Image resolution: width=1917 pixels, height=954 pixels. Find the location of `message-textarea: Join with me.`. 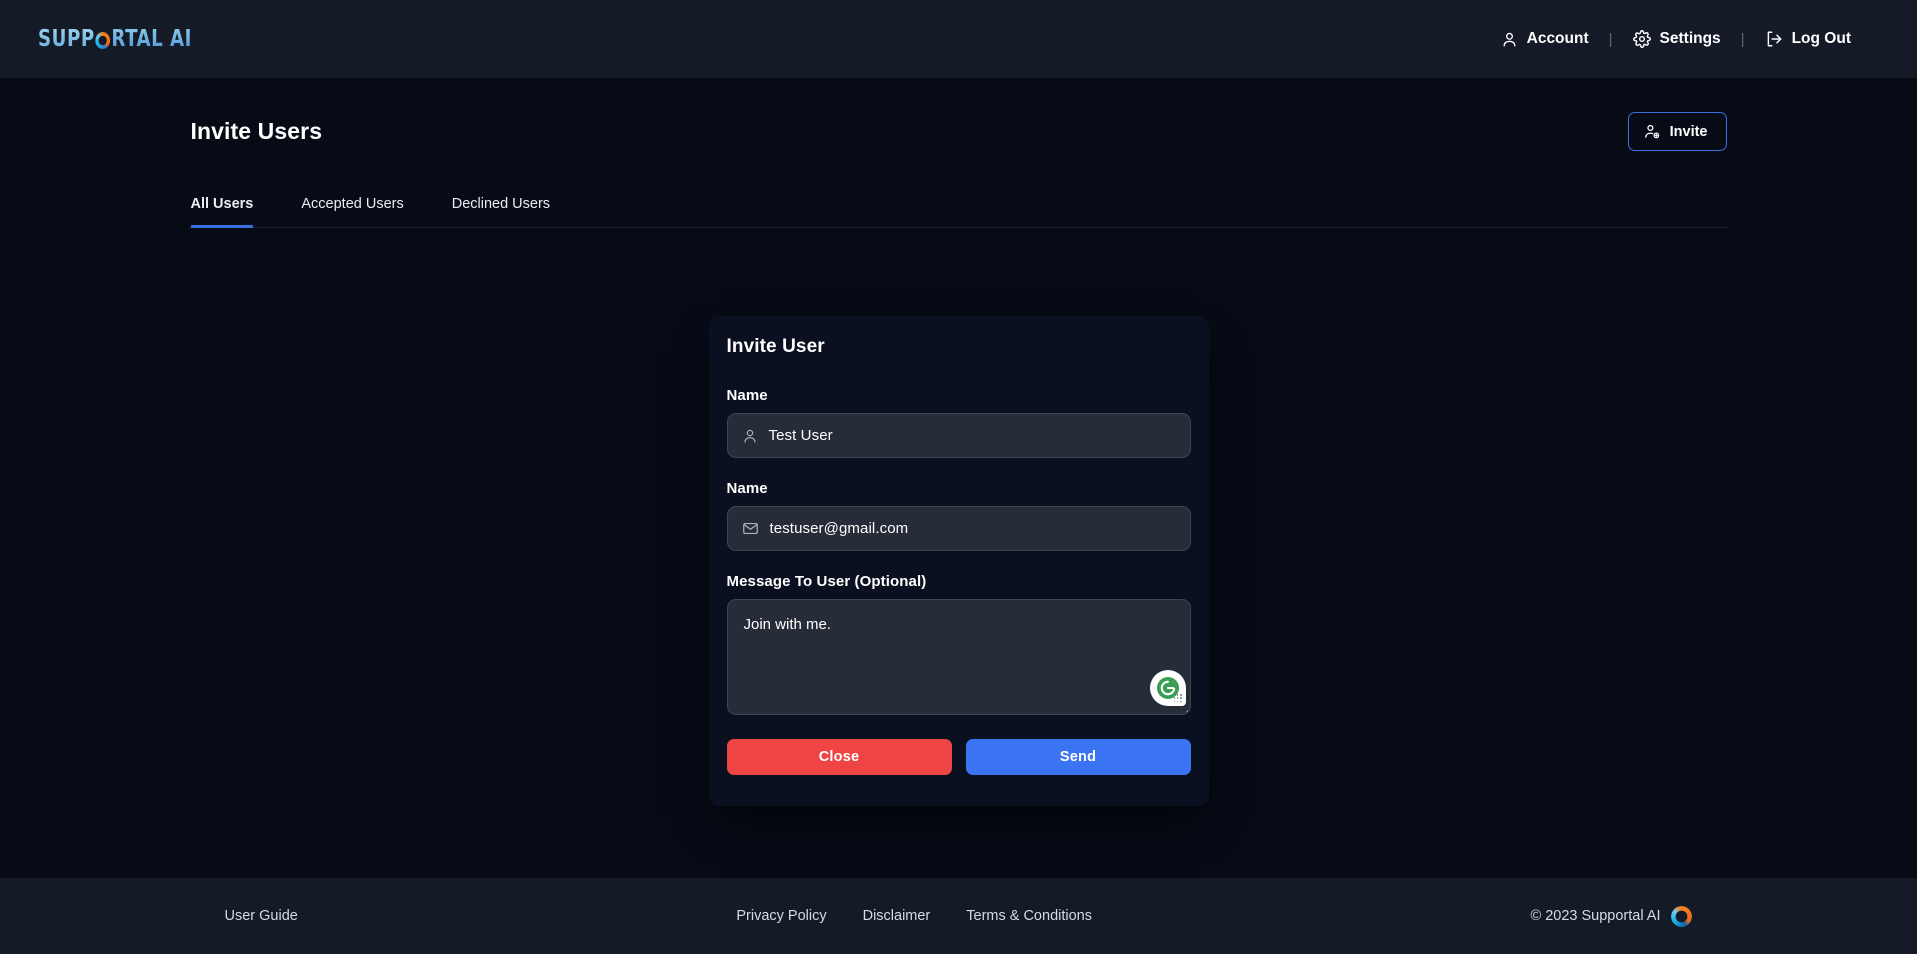

message-textarea: Join with me. is located at coordinates (958, 657).